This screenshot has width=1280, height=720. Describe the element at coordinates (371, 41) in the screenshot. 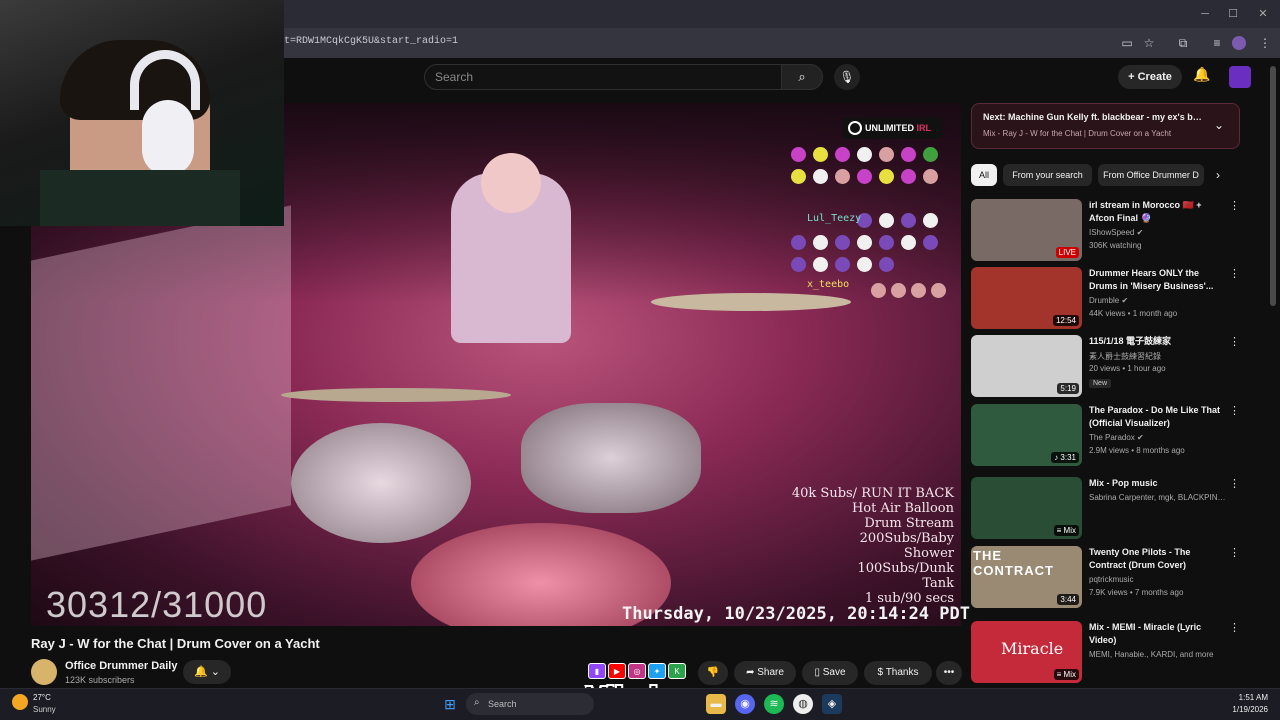

I see `url-text: t=RDW1MCqkCgK5U&start_radio=1` at that location.